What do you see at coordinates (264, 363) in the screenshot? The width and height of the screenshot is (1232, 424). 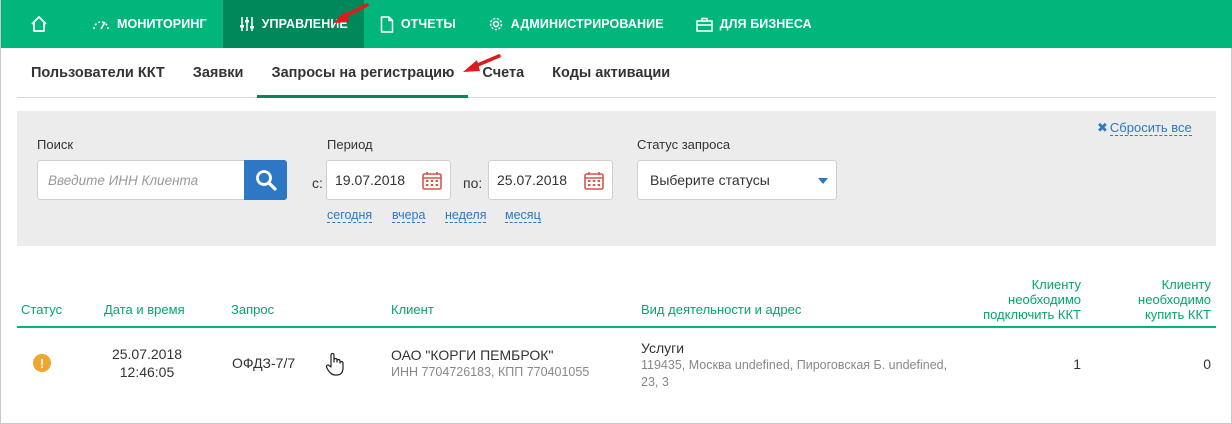 I see `row-request: ОФДЗ-7/7` at bounding box center [264, 363].